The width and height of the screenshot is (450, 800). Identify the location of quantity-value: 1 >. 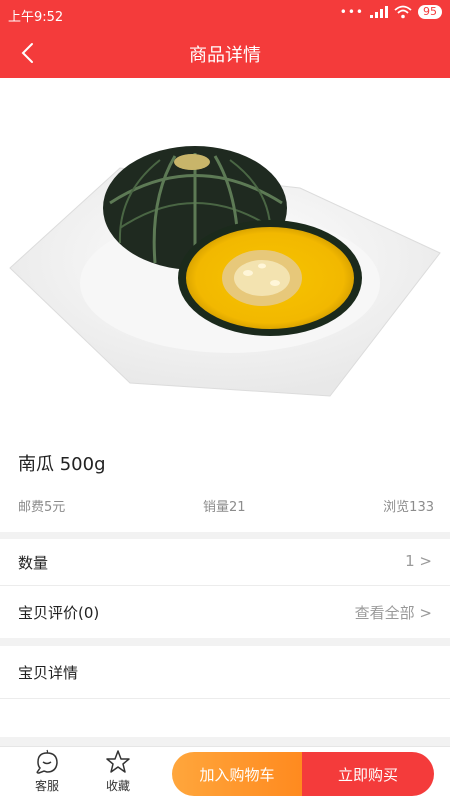
(418, 561).